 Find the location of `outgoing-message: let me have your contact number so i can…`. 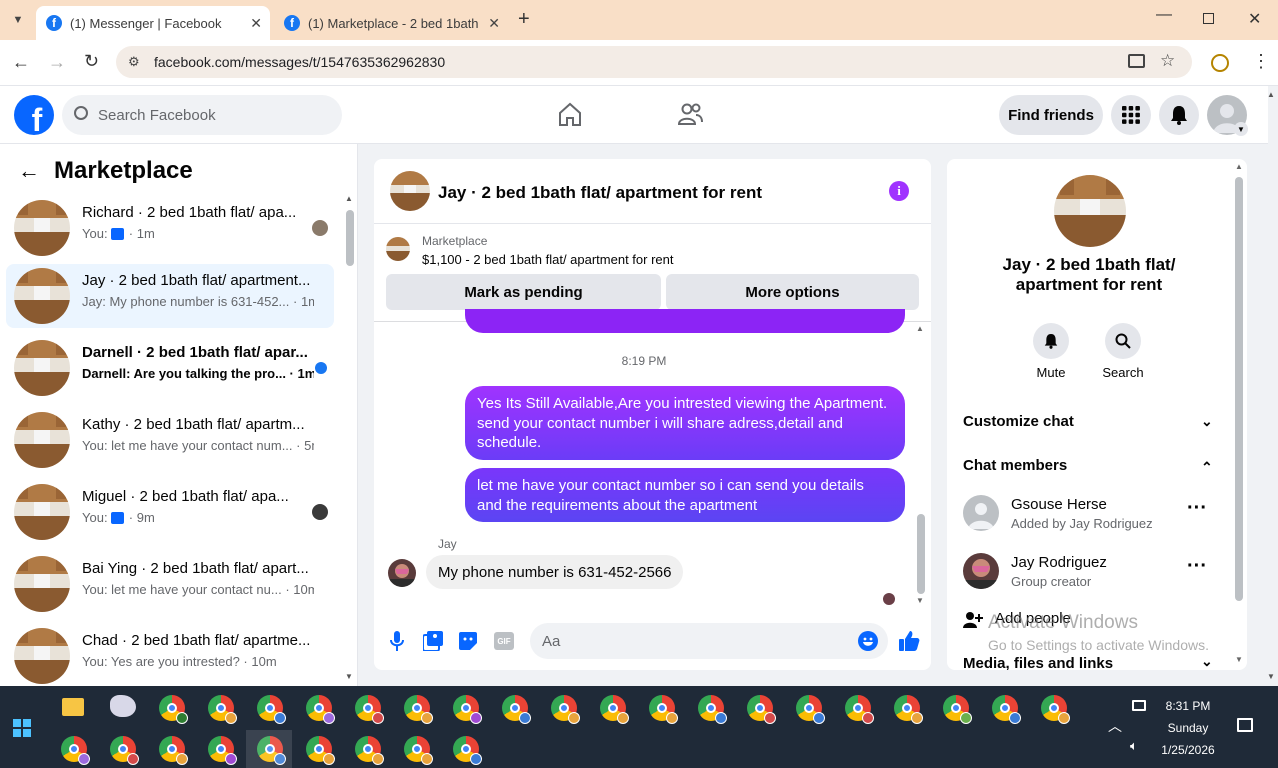

outgoing-message: let me have your contact number so i can… is located at coordinates (685, 495).